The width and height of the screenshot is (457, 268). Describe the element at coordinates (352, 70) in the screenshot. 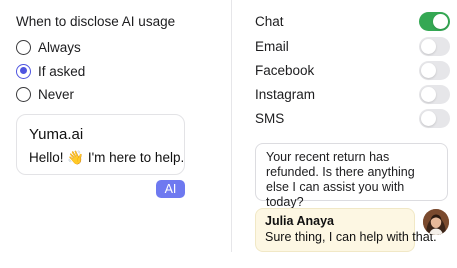

I see `channel-row-facebook: Facebook` at that location.